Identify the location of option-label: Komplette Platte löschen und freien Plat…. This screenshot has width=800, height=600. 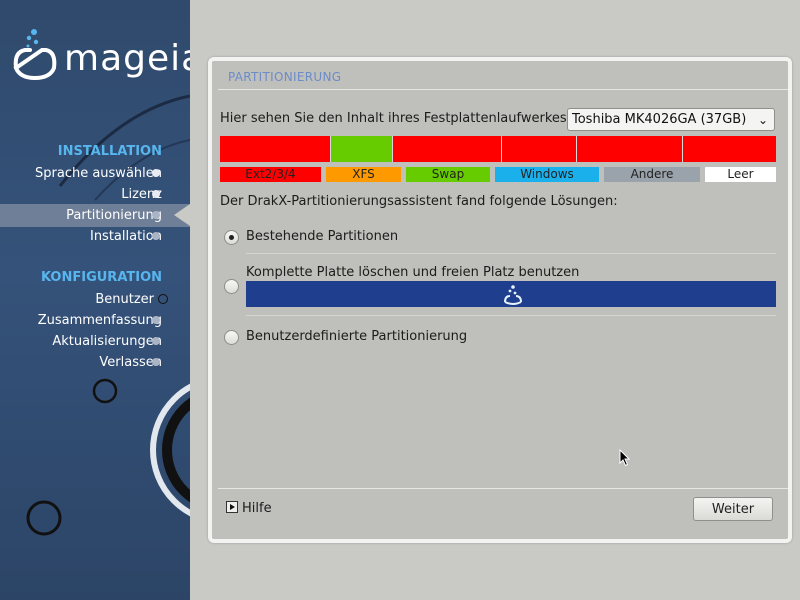
(413, 272).